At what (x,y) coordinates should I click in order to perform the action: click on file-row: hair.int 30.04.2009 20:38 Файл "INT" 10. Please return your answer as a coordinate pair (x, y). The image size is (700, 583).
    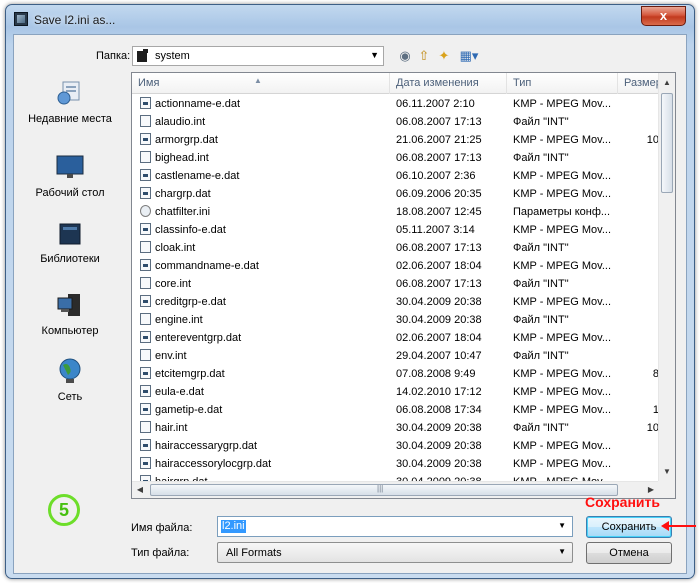
    Looking at the image, I should click on (395, 428).